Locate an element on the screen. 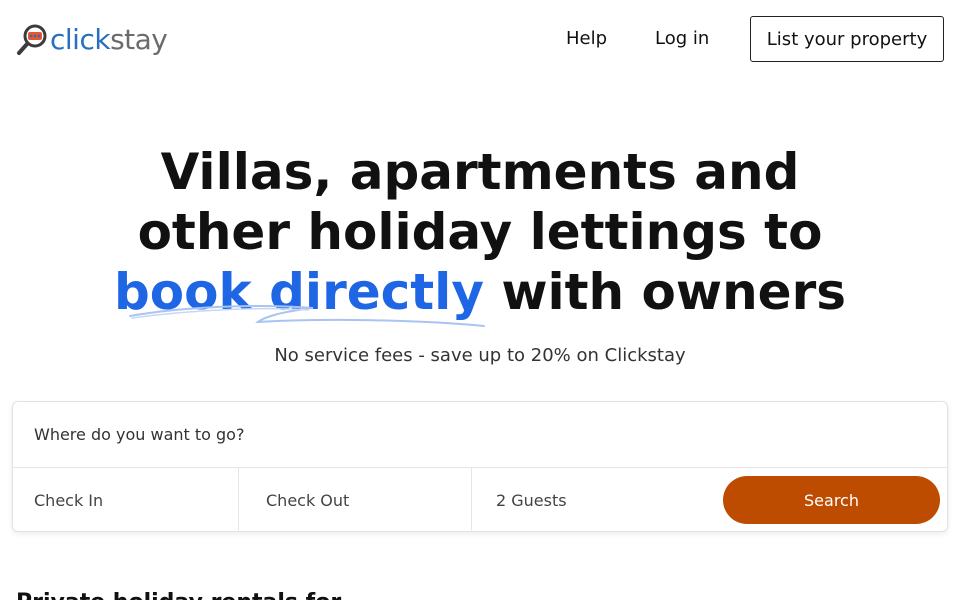 This screenshot has width=960, height=600. site-header: clickstay Help Log in List your property is located at coordinates (480, 40).